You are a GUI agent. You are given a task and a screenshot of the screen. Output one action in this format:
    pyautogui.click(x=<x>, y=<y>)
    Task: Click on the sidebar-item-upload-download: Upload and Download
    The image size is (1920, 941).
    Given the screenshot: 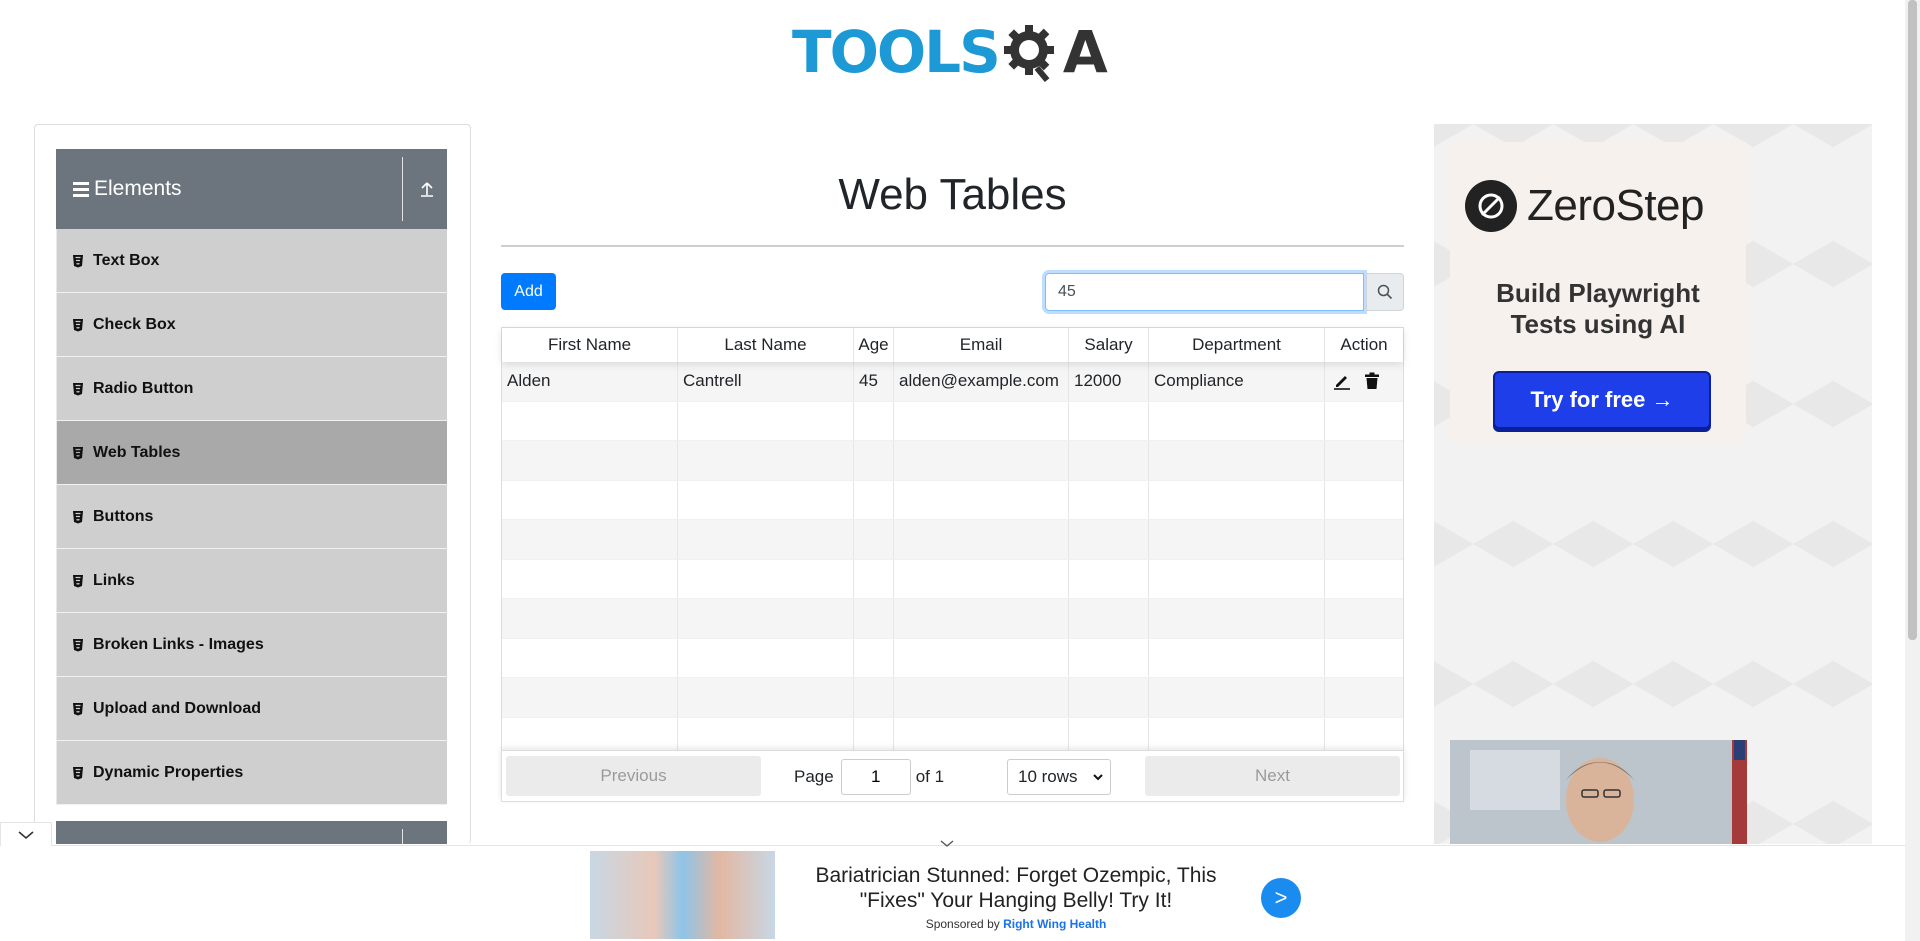 What is the action you would take?
    pyautogui.click(x=251, y=709)
    